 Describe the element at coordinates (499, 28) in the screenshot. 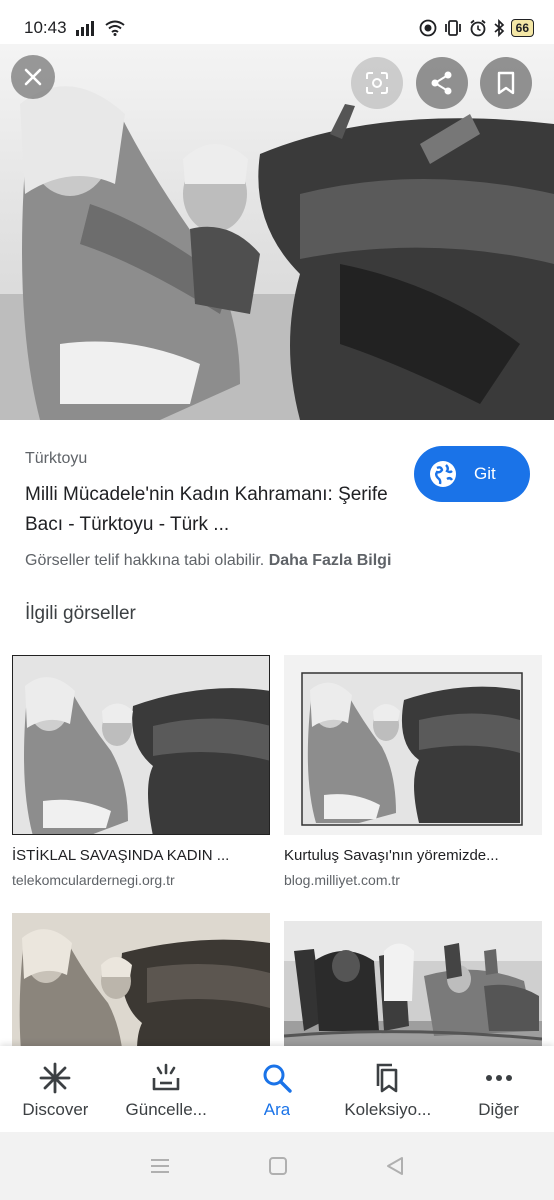

I see `bluetooth-icon` at that location.